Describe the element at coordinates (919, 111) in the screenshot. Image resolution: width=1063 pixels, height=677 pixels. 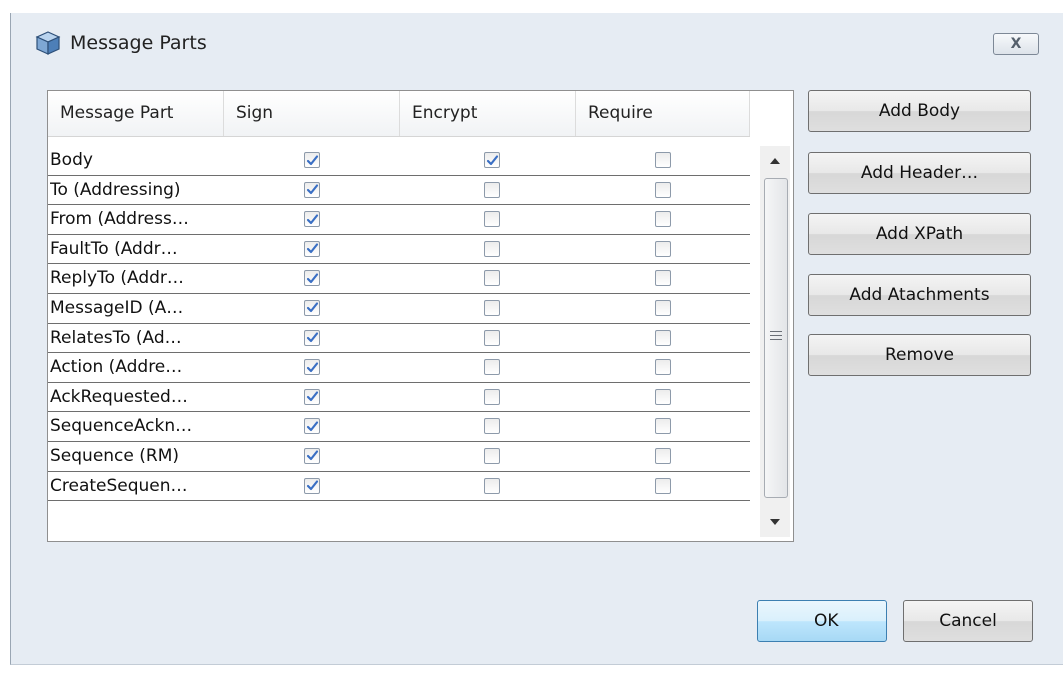
I see `add-body-button: Add Body` at that location.